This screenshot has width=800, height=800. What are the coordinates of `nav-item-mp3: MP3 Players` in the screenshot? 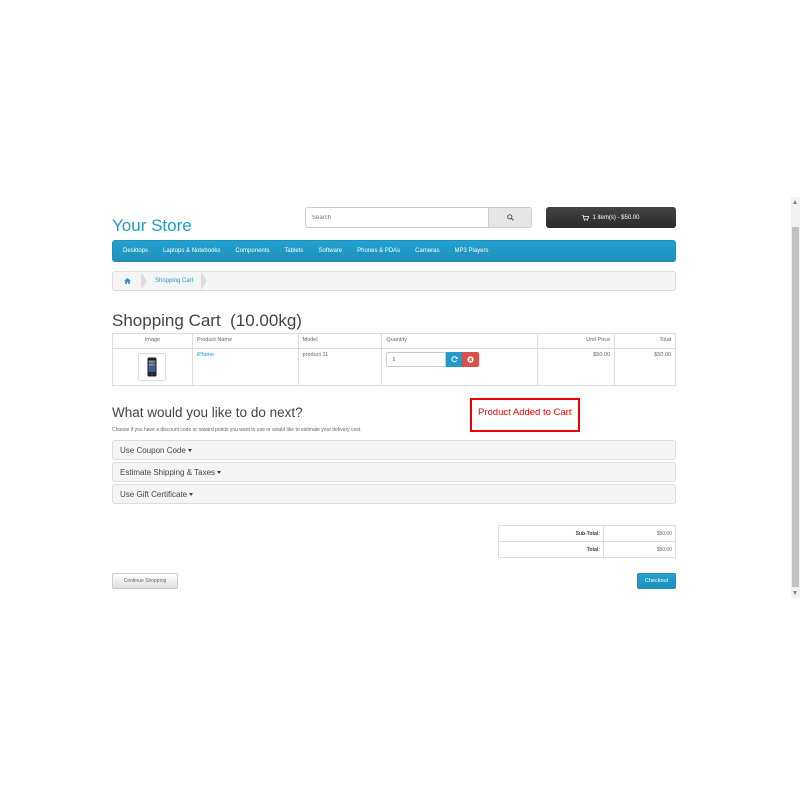 It's located at (472, 251).